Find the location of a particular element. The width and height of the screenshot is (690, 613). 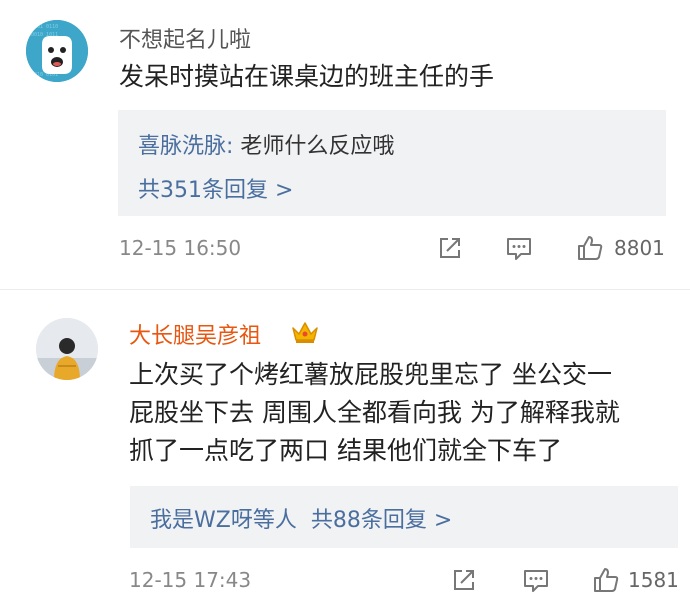

comment-text-line: 上次买了个烤红薯放屁股兜里忘了 坐公交一 is located at coordinates (370, 374).